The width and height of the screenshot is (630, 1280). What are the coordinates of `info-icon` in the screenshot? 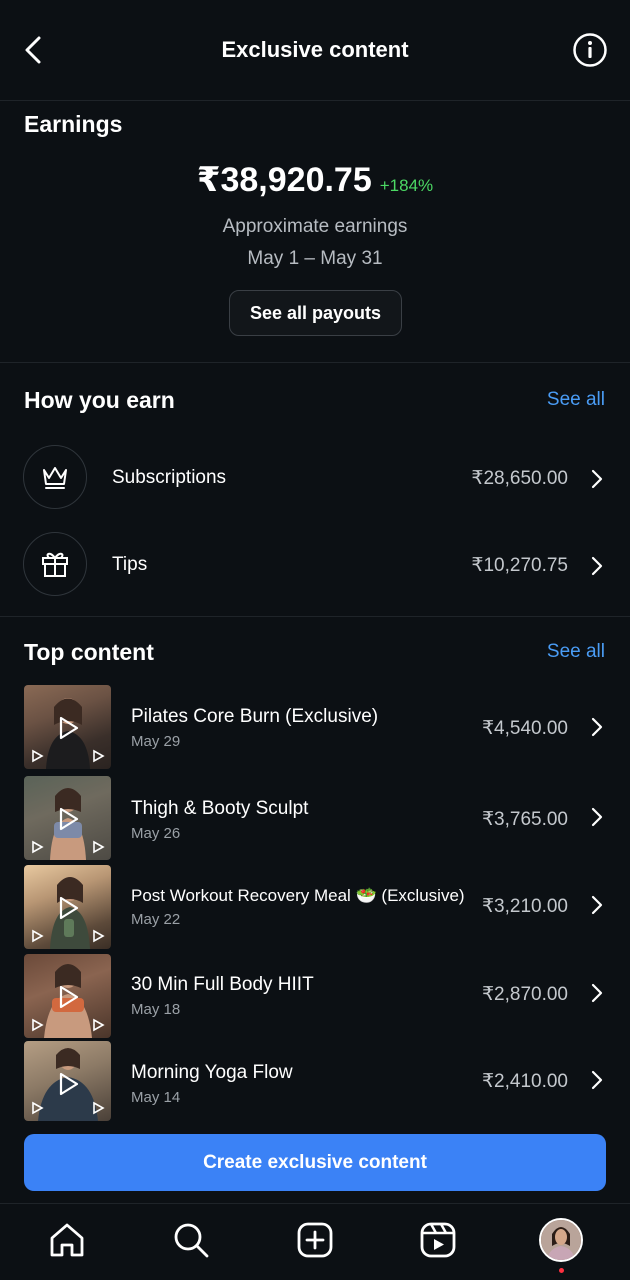 It's located at (590, 50).